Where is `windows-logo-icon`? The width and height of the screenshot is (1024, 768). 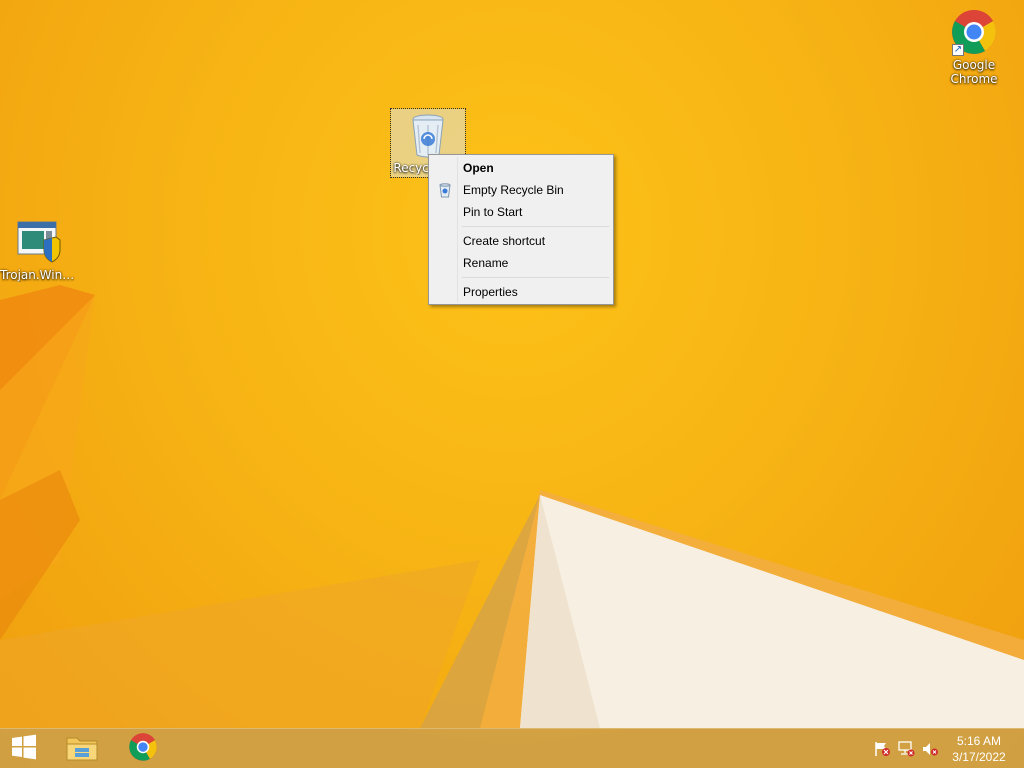 windows-logo-icon is located at coordinates (24, 749).